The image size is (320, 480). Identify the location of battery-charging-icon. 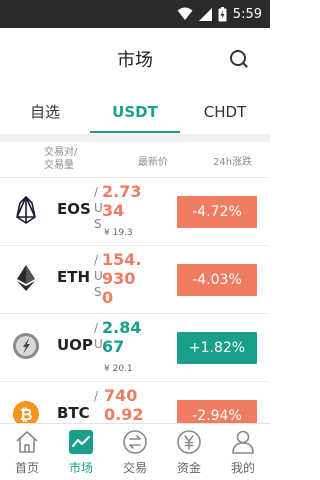
(222, 13).